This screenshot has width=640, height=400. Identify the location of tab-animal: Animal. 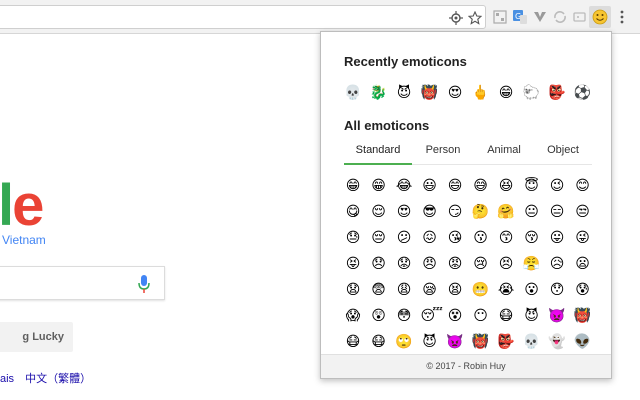
(504, 152).